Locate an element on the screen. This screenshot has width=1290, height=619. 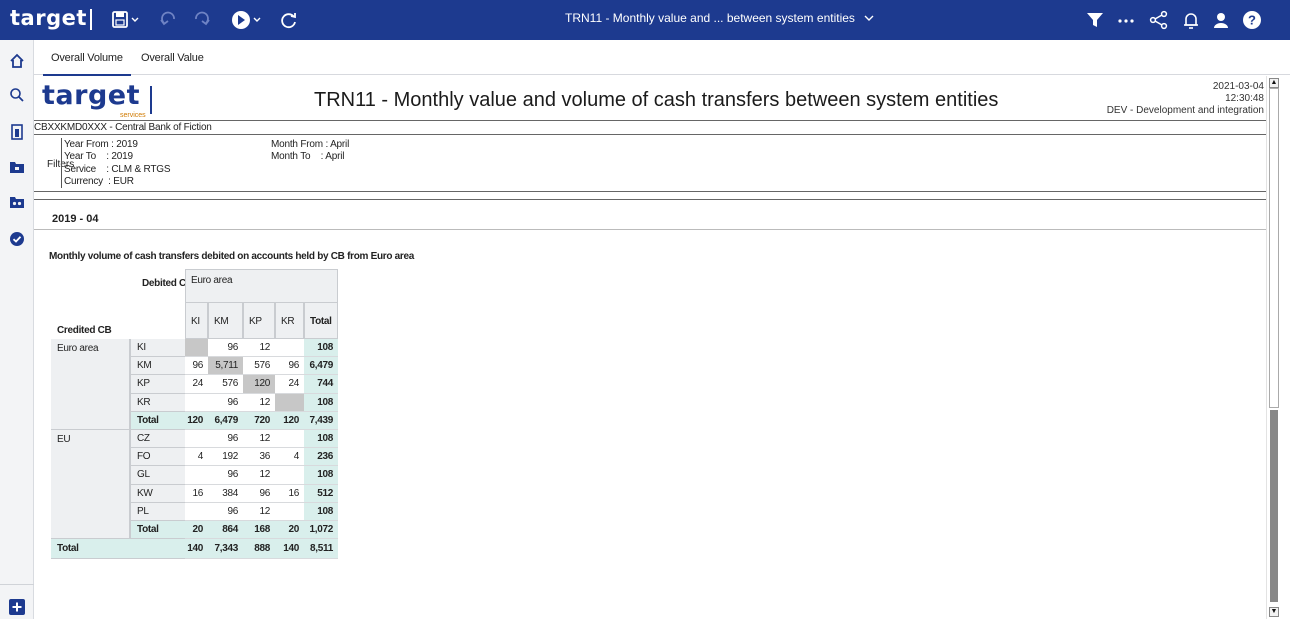
report-date: 2021-03-04 is located at coordinates (1238, 86).